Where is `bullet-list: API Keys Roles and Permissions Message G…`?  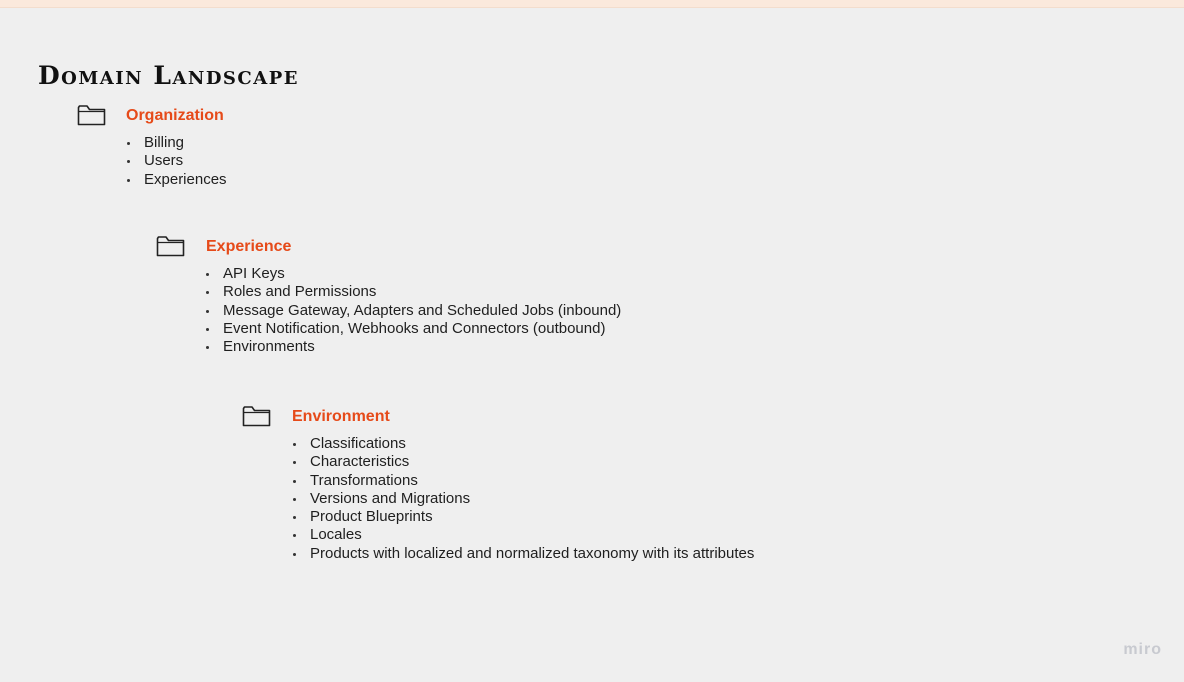
bullet-list: API Keys Roles and Permissions Message G… is located at coordinates (413, 310).